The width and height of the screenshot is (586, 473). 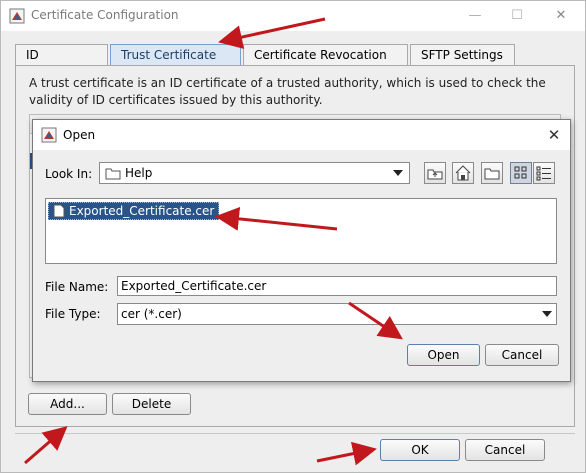 What do you see at coordinates (46, 445) in the screenshot?
I see `arrow-to-add-button` at bounding box center [46, 445].